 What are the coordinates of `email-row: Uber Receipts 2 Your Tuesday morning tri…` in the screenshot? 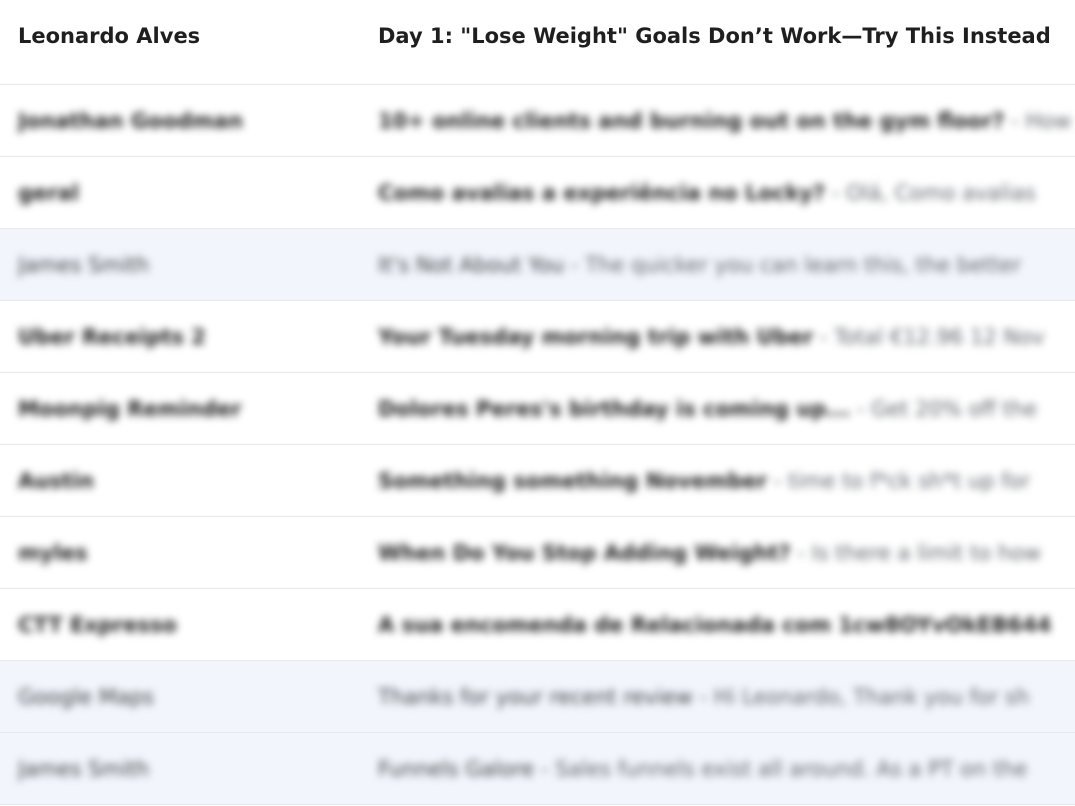 It's located at (537, 337).